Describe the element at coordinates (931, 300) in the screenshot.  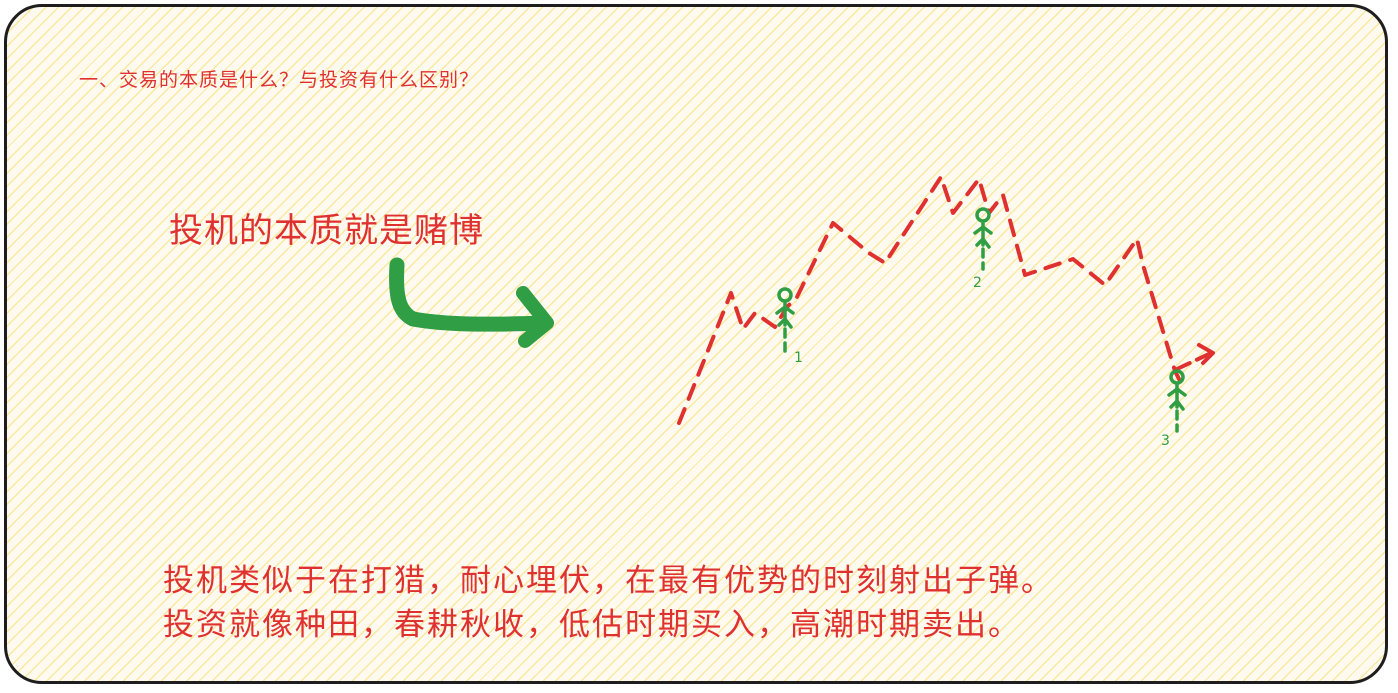
I see `price-path` at that location.